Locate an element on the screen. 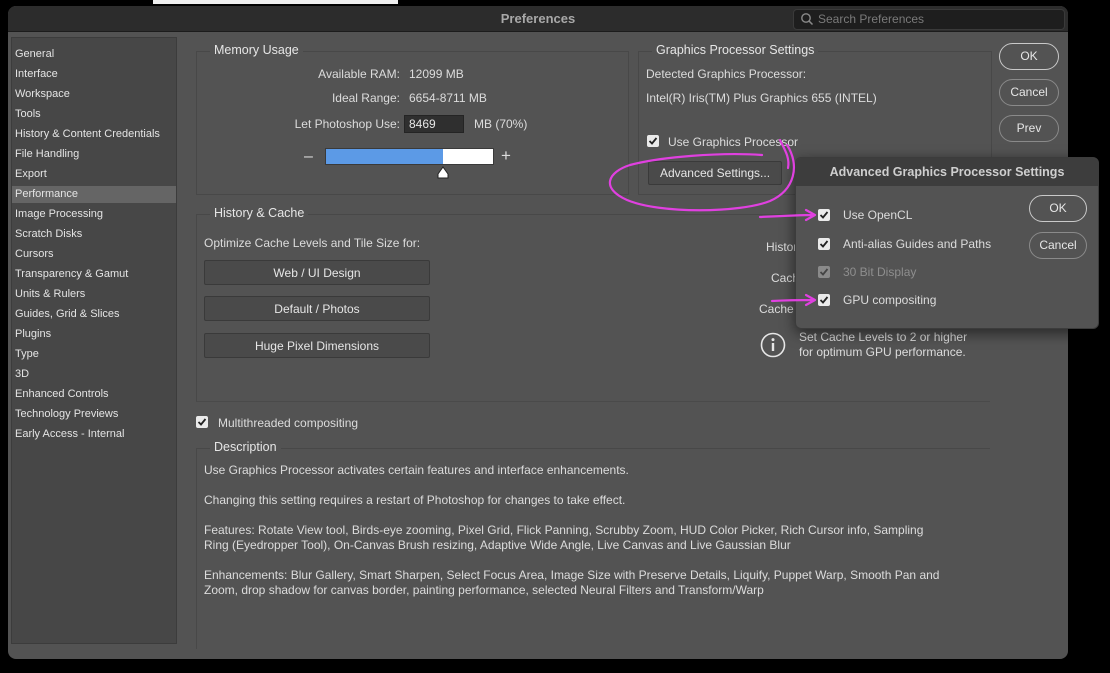 This screenshot has height=673, width=1110. multithreaded-compositing-checkbox is located at coordinates (202, 422).